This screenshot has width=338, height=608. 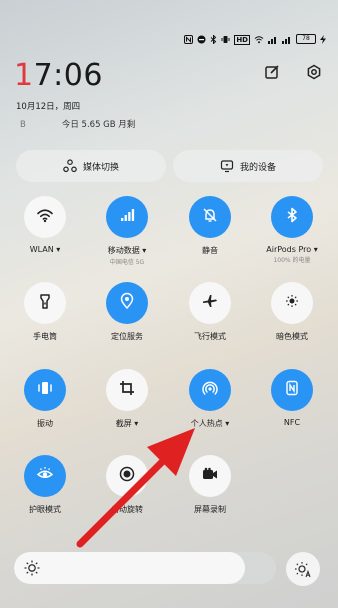 I want to click on tile-location-label: 定位服务, so click(x=127, y=336).